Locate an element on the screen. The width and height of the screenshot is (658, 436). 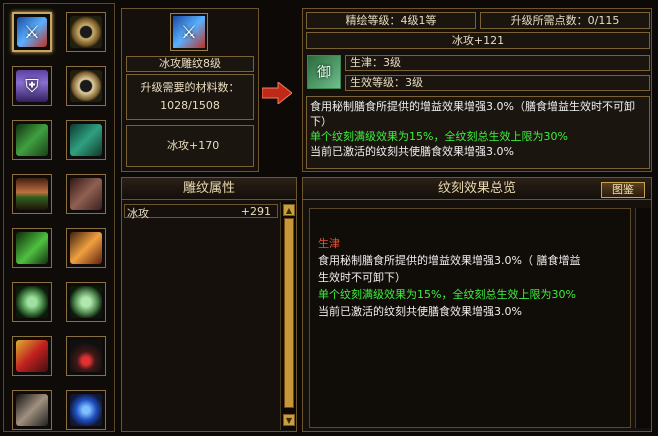
charm-icon is located at coordinates (32, 356).